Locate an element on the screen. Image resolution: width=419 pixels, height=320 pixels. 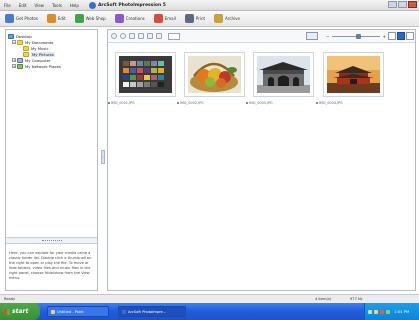
status-bar: Ready 4 item(s) 977 kb is located at coordinates (209, 298).